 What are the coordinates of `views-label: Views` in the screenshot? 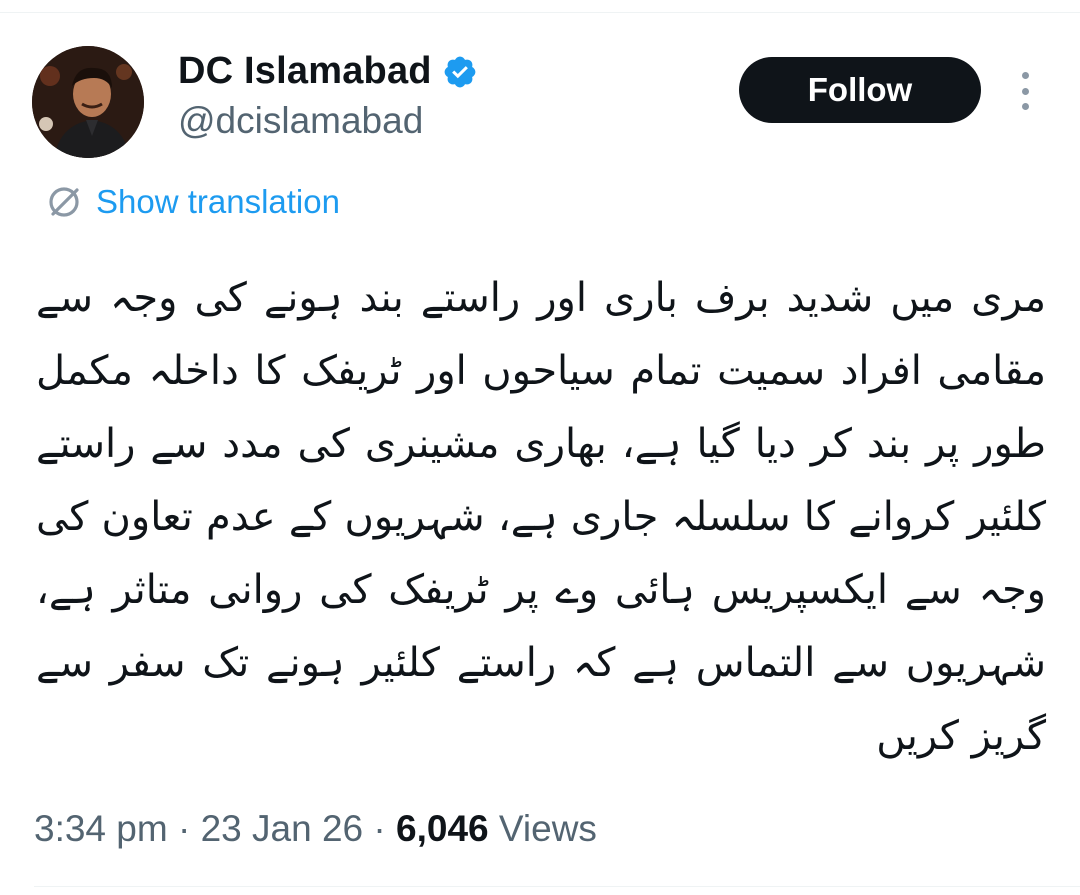 It's located at (547, 828).